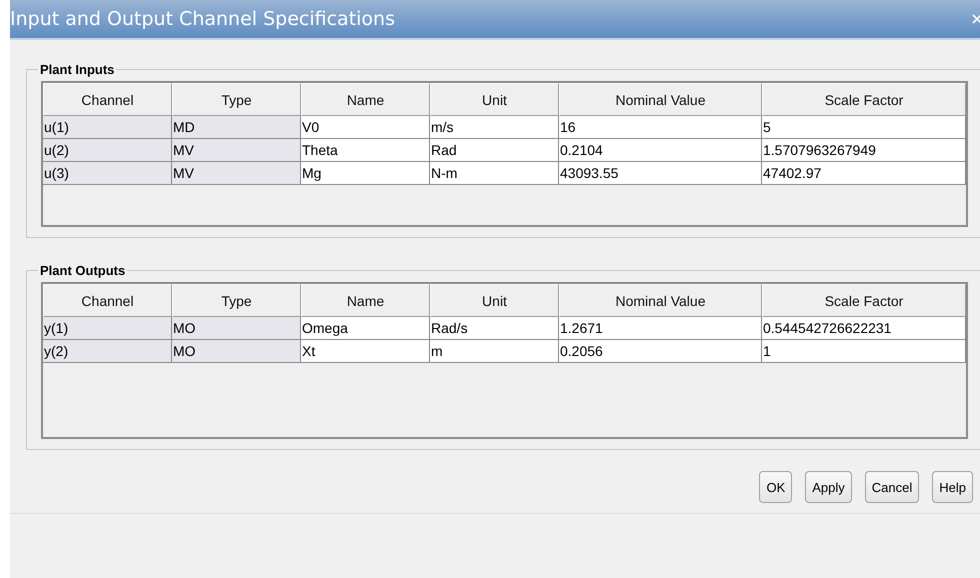 This screenshot has height=578, width=980. I want to click on table-cell: 47402.97, so click(864, 173).